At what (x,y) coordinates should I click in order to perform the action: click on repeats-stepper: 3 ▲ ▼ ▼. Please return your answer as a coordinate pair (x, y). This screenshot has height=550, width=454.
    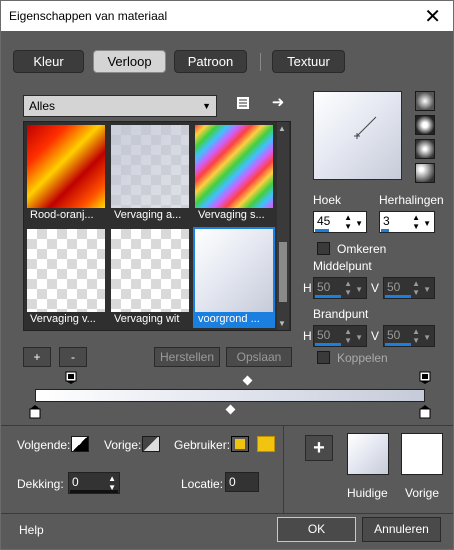
    Looking at the image, I should click on (407, 222).